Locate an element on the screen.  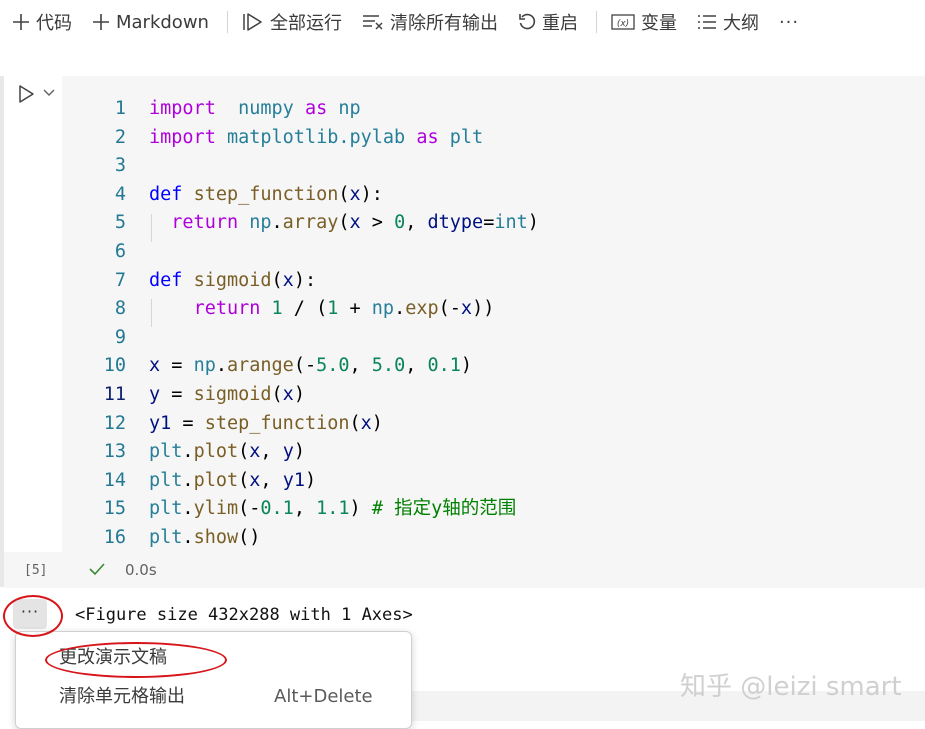
code-text: def sigmoid(x): is located at coordinates (232, 281).